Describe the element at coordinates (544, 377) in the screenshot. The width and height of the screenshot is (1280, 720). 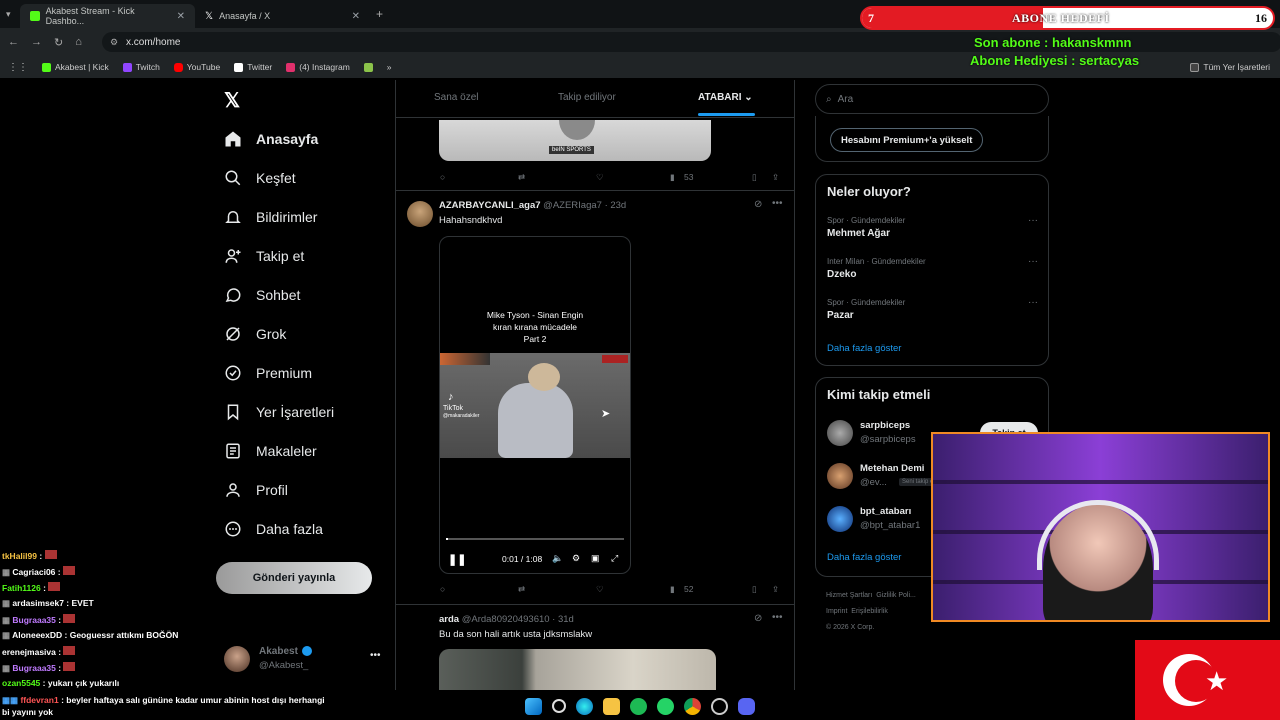
I see `head-figure` at that location.